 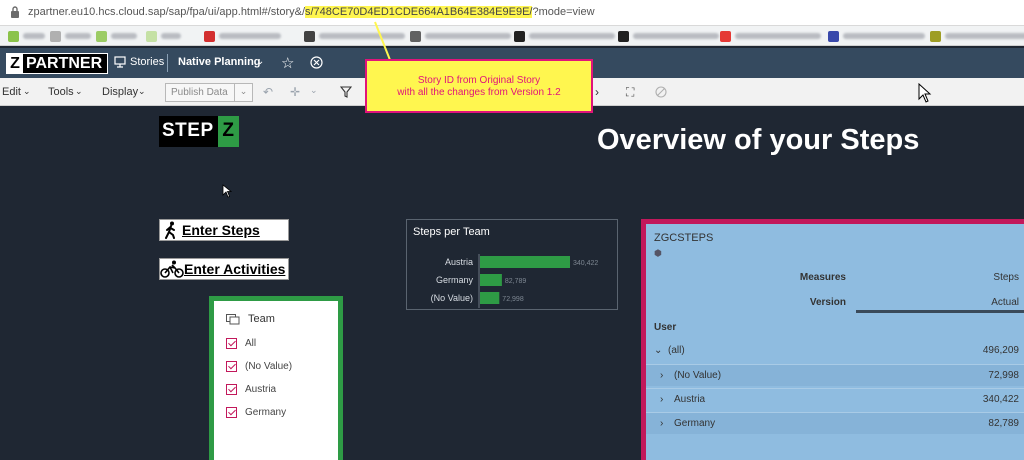 I want to click on team-filter-title: Team, so click(x=261, y=319).